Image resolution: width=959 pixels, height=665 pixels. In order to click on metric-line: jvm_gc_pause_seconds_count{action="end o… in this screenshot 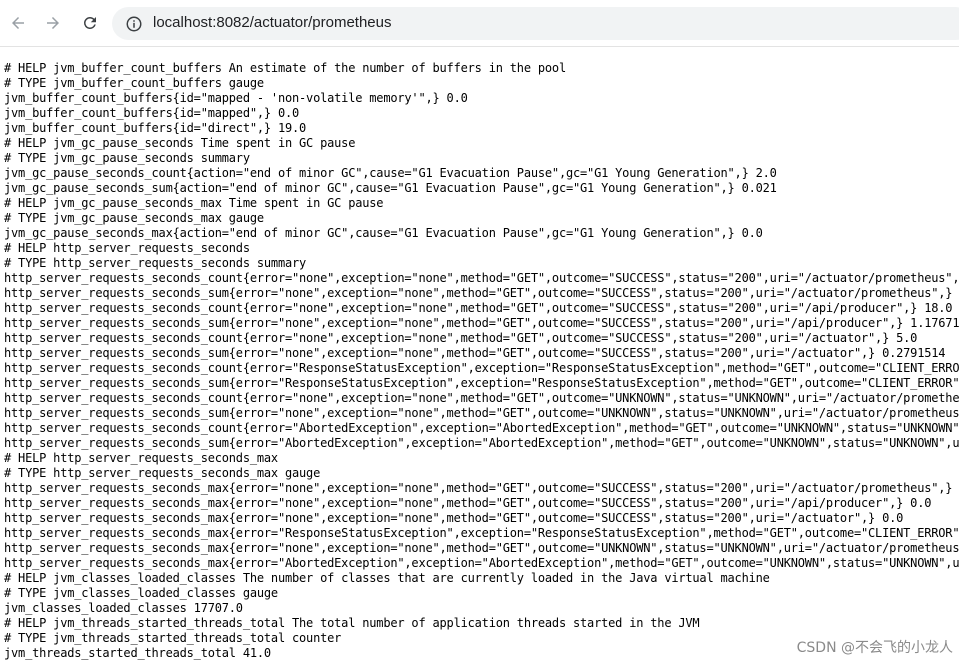, I will do `click(390, 173)`.